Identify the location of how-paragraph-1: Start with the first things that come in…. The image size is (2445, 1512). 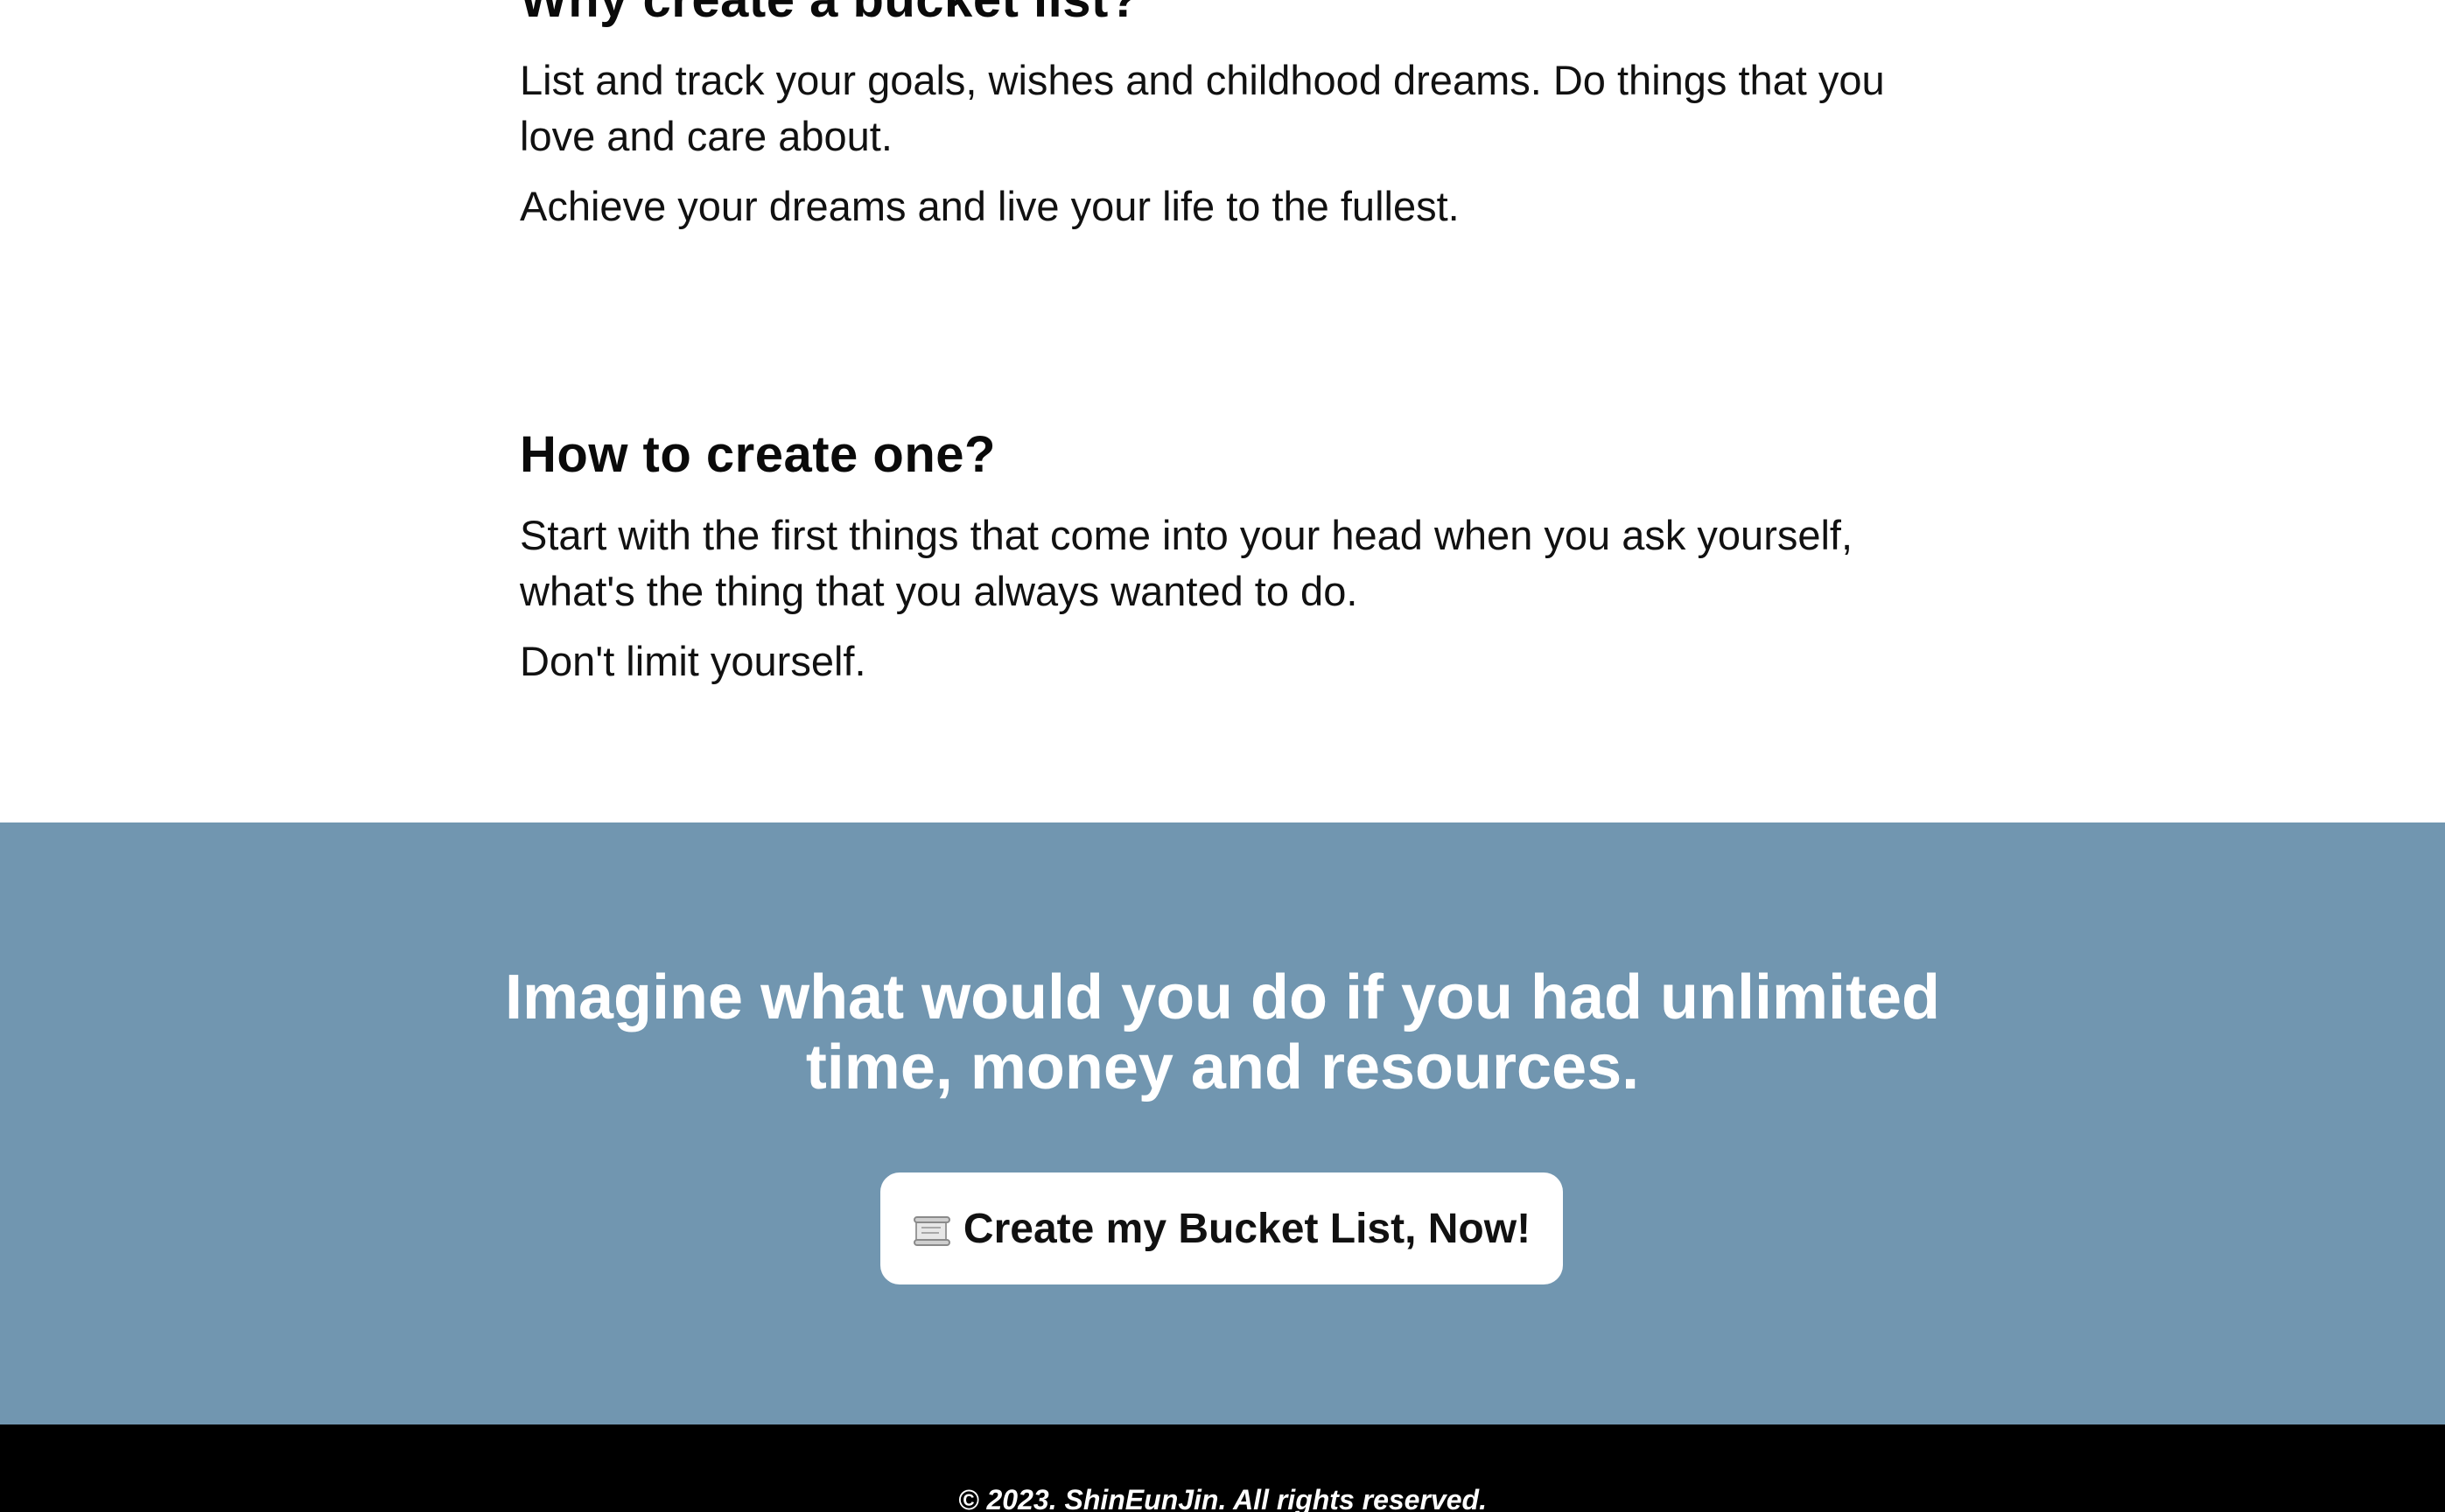
(1186, 563).